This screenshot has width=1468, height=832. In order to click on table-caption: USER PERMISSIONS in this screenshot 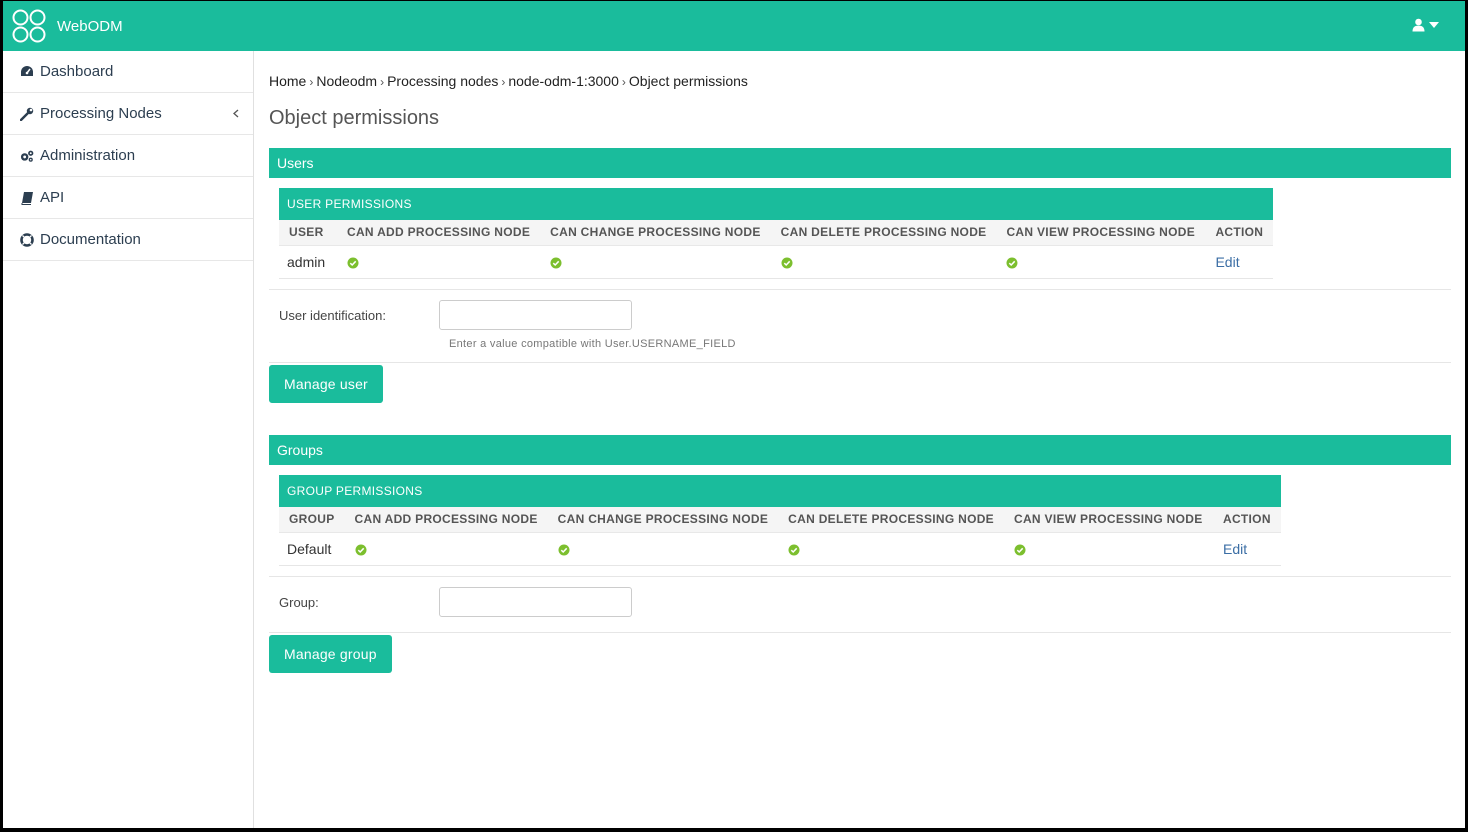, I will do `click(776, 204)`.